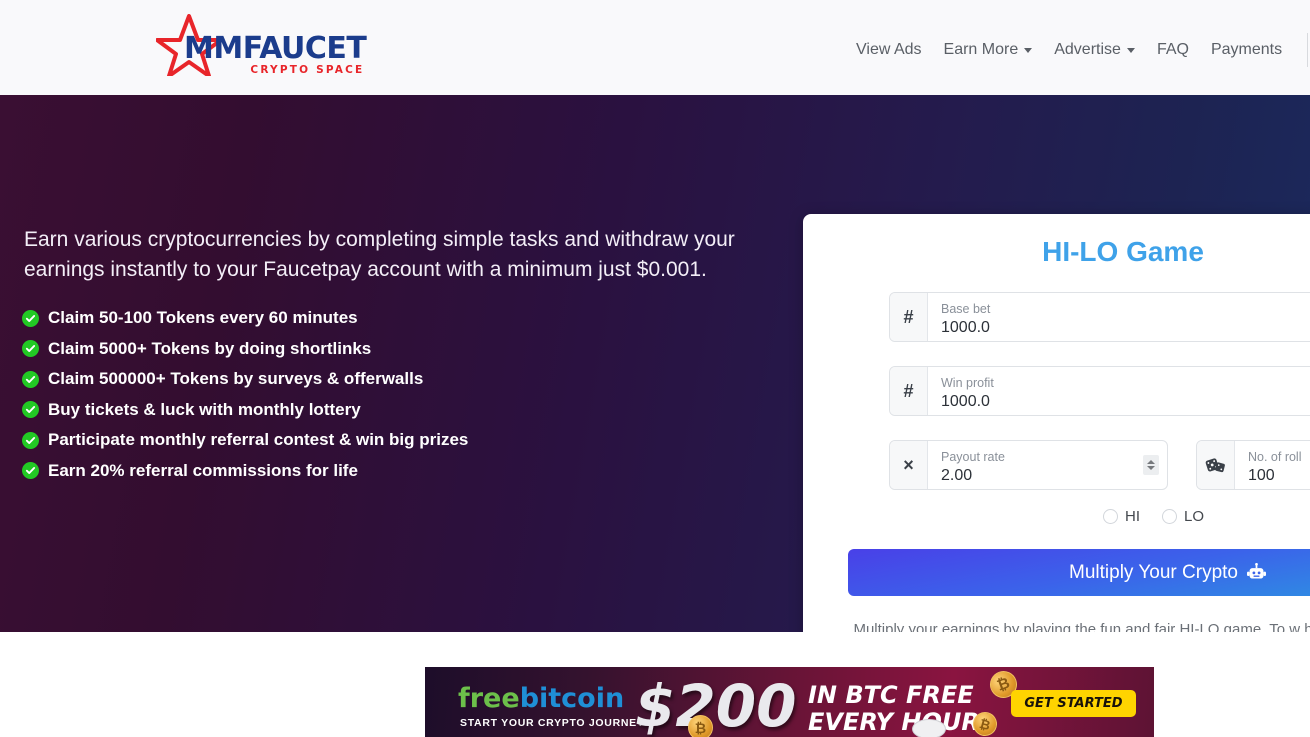 The width and height of the screenshot is (1310, 737). Describe the element at coordinates (1307, 626) in the screenshot. I see `description-line-2-pre: higher than` at that location.